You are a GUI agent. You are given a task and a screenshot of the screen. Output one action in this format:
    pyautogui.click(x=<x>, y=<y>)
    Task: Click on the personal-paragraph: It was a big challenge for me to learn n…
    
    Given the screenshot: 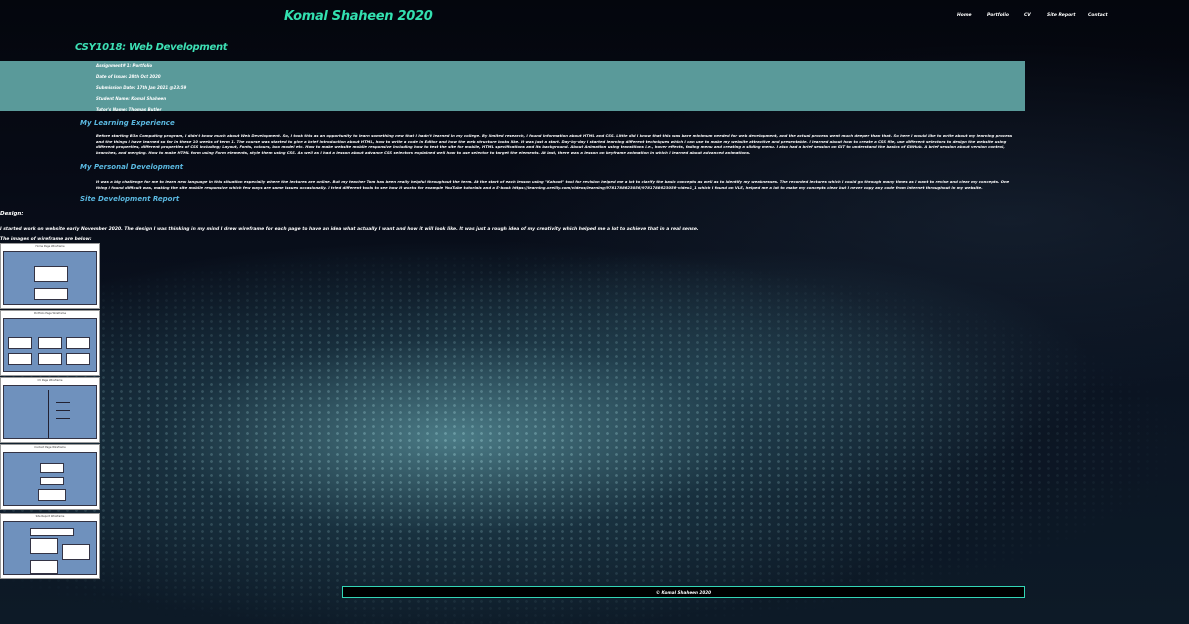 What is the action you would take?
    pyautogui.click(x=553, y=184)
    